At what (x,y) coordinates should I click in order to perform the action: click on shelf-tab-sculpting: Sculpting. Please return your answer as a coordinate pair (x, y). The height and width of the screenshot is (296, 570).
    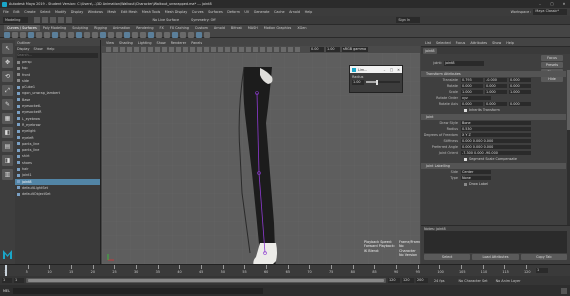
    Looking at the image, I should click on (80, 28).